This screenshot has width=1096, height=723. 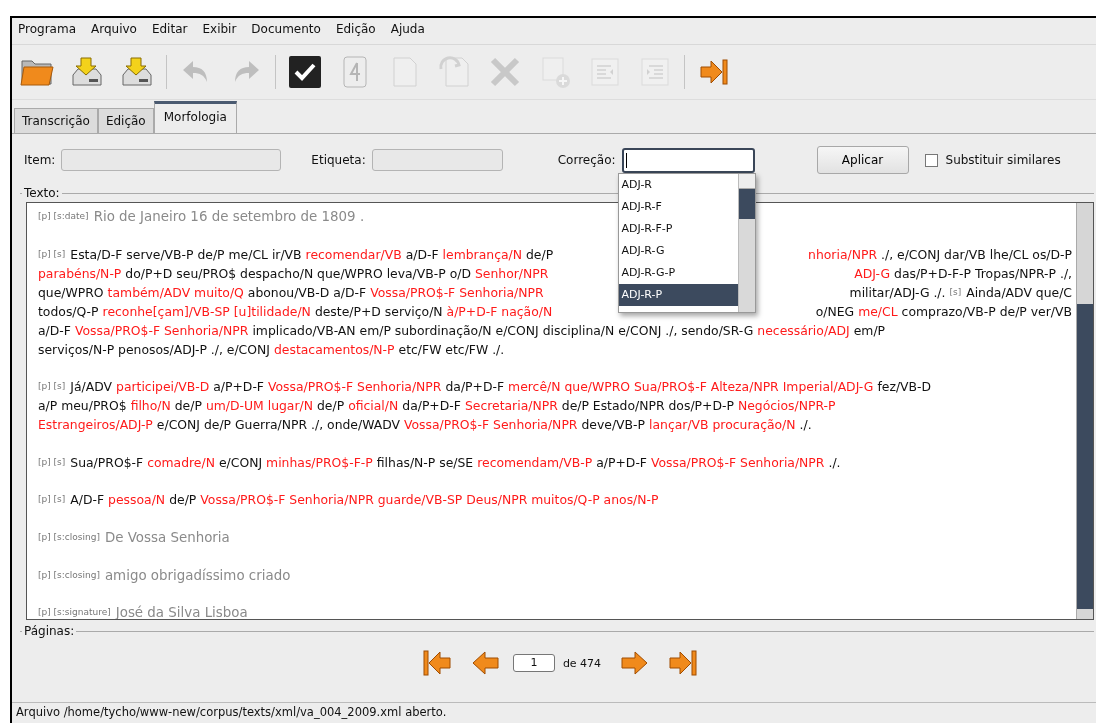 I want to click on annotated-text: Vossa/PRO$-F Senhoria/NPR guarde/VB-SP Deus/NPR muitos/Q-P anos/N-P, so click(x=429, y=500).